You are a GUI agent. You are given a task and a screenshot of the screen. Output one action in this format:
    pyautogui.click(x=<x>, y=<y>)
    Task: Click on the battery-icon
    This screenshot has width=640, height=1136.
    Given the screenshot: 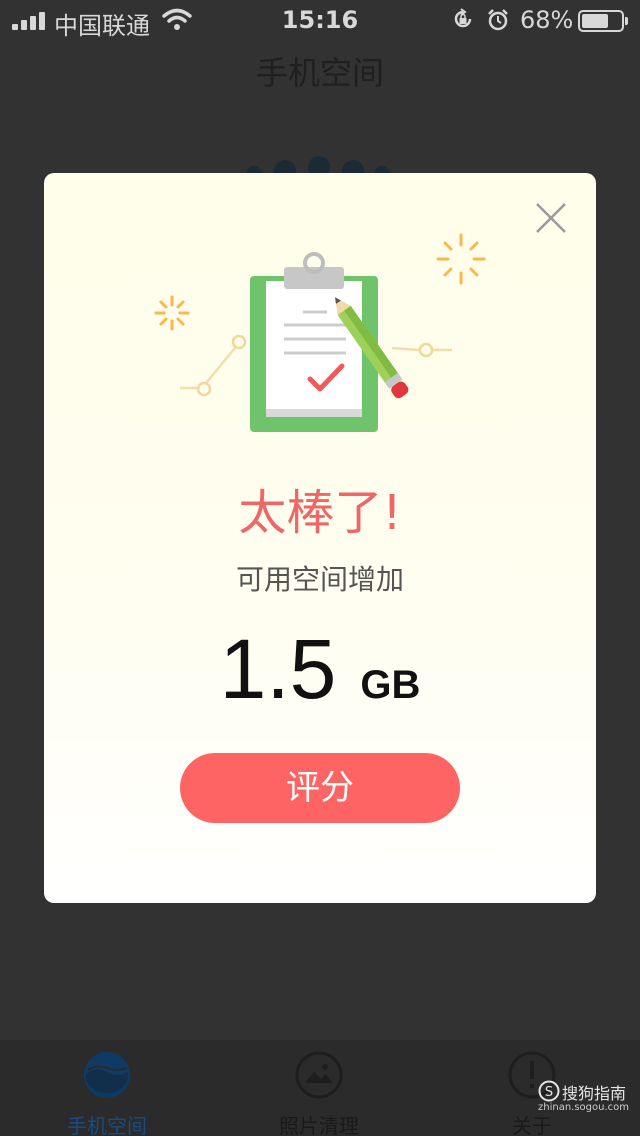 What is the action you would take?
    pyautogui.click(x=603, y=21)
    